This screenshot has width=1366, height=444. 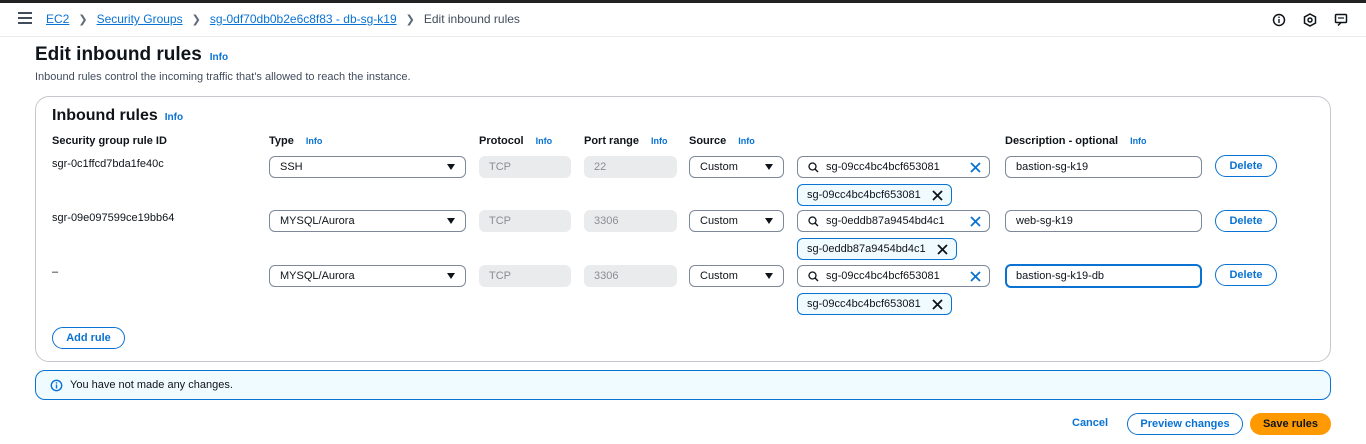 I want to click on port-range-info-link: Info, so click(x=659, y=141).